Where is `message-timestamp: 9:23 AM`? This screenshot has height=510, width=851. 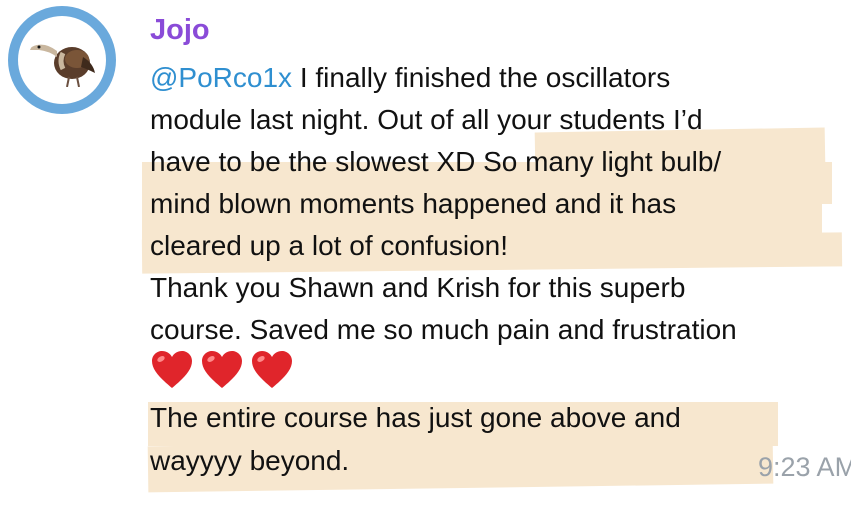
message-timestamp: 9:23 AM is located at coordinates (804, 467).